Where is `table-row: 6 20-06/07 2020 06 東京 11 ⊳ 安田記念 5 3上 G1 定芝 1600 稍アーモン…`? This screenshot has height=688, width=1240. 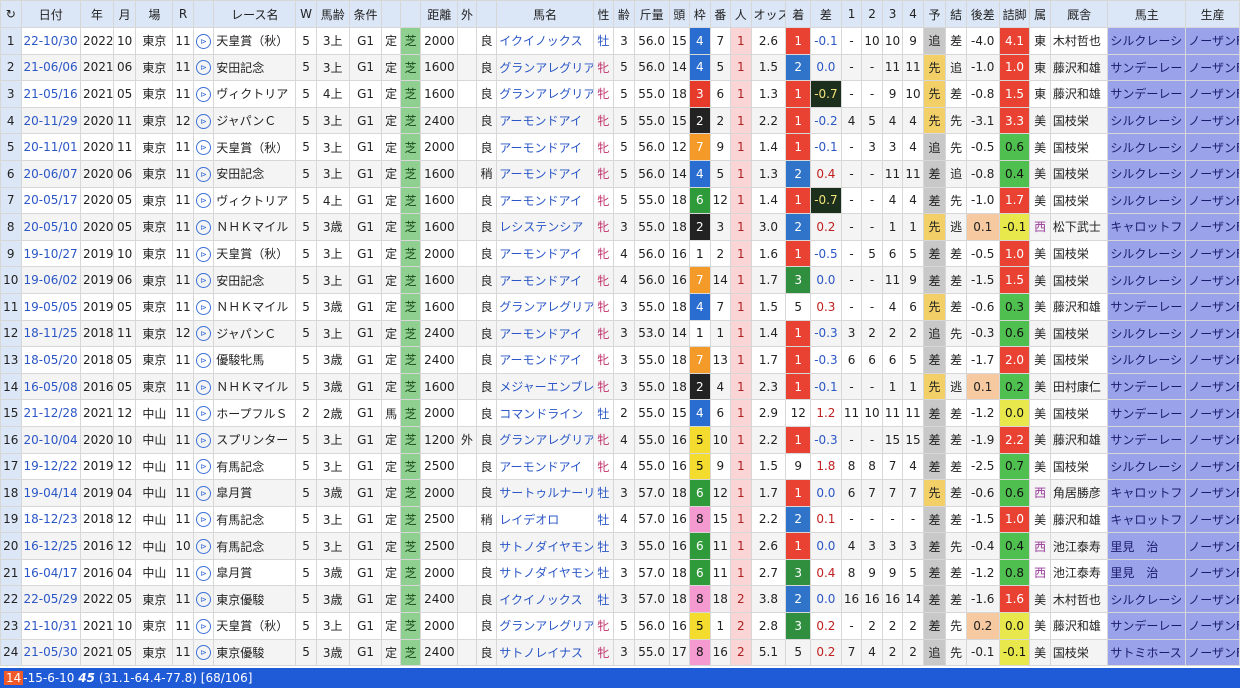 table-row: 6 20-06/07 2020 06 東京 11 ⊳ 安田記念 5 3上 G1 定芝 1600 稍アーモン… is located at coordinates (620, 173).